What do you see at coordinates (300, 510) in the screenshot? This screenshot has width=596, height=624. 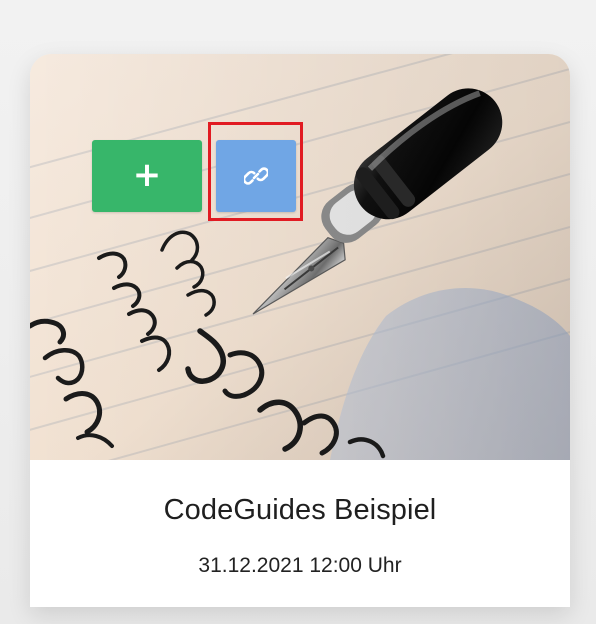 I see `card-title: CodeGuides Beispiel` at bounding box center [300, 510].